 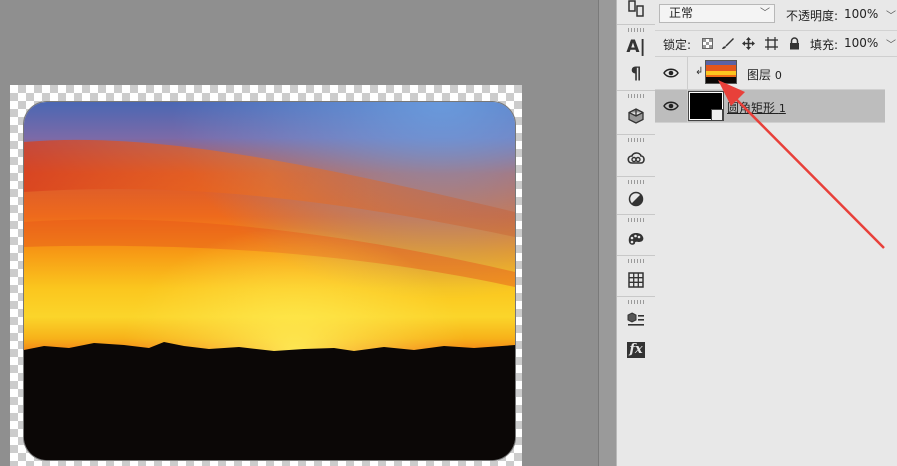 What do you see at coordinates (721, 72) in the screenshot?
I see `layer-thumbnail` at bounding box center [721, 72].